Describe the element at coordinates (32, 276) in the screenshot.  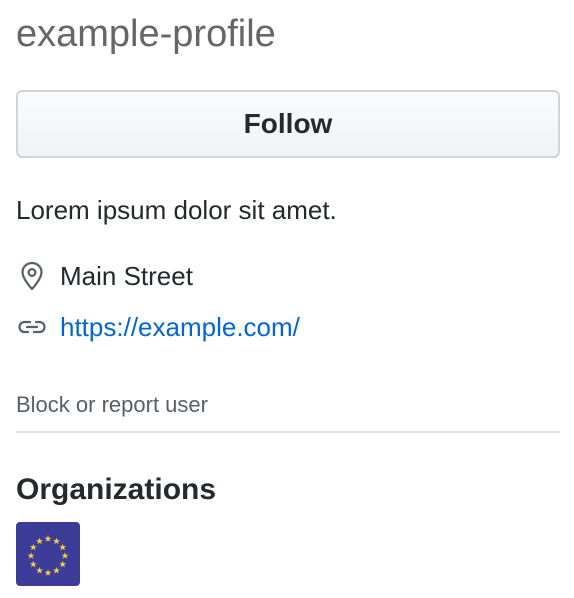
I see `location-pin-icon` at that location.